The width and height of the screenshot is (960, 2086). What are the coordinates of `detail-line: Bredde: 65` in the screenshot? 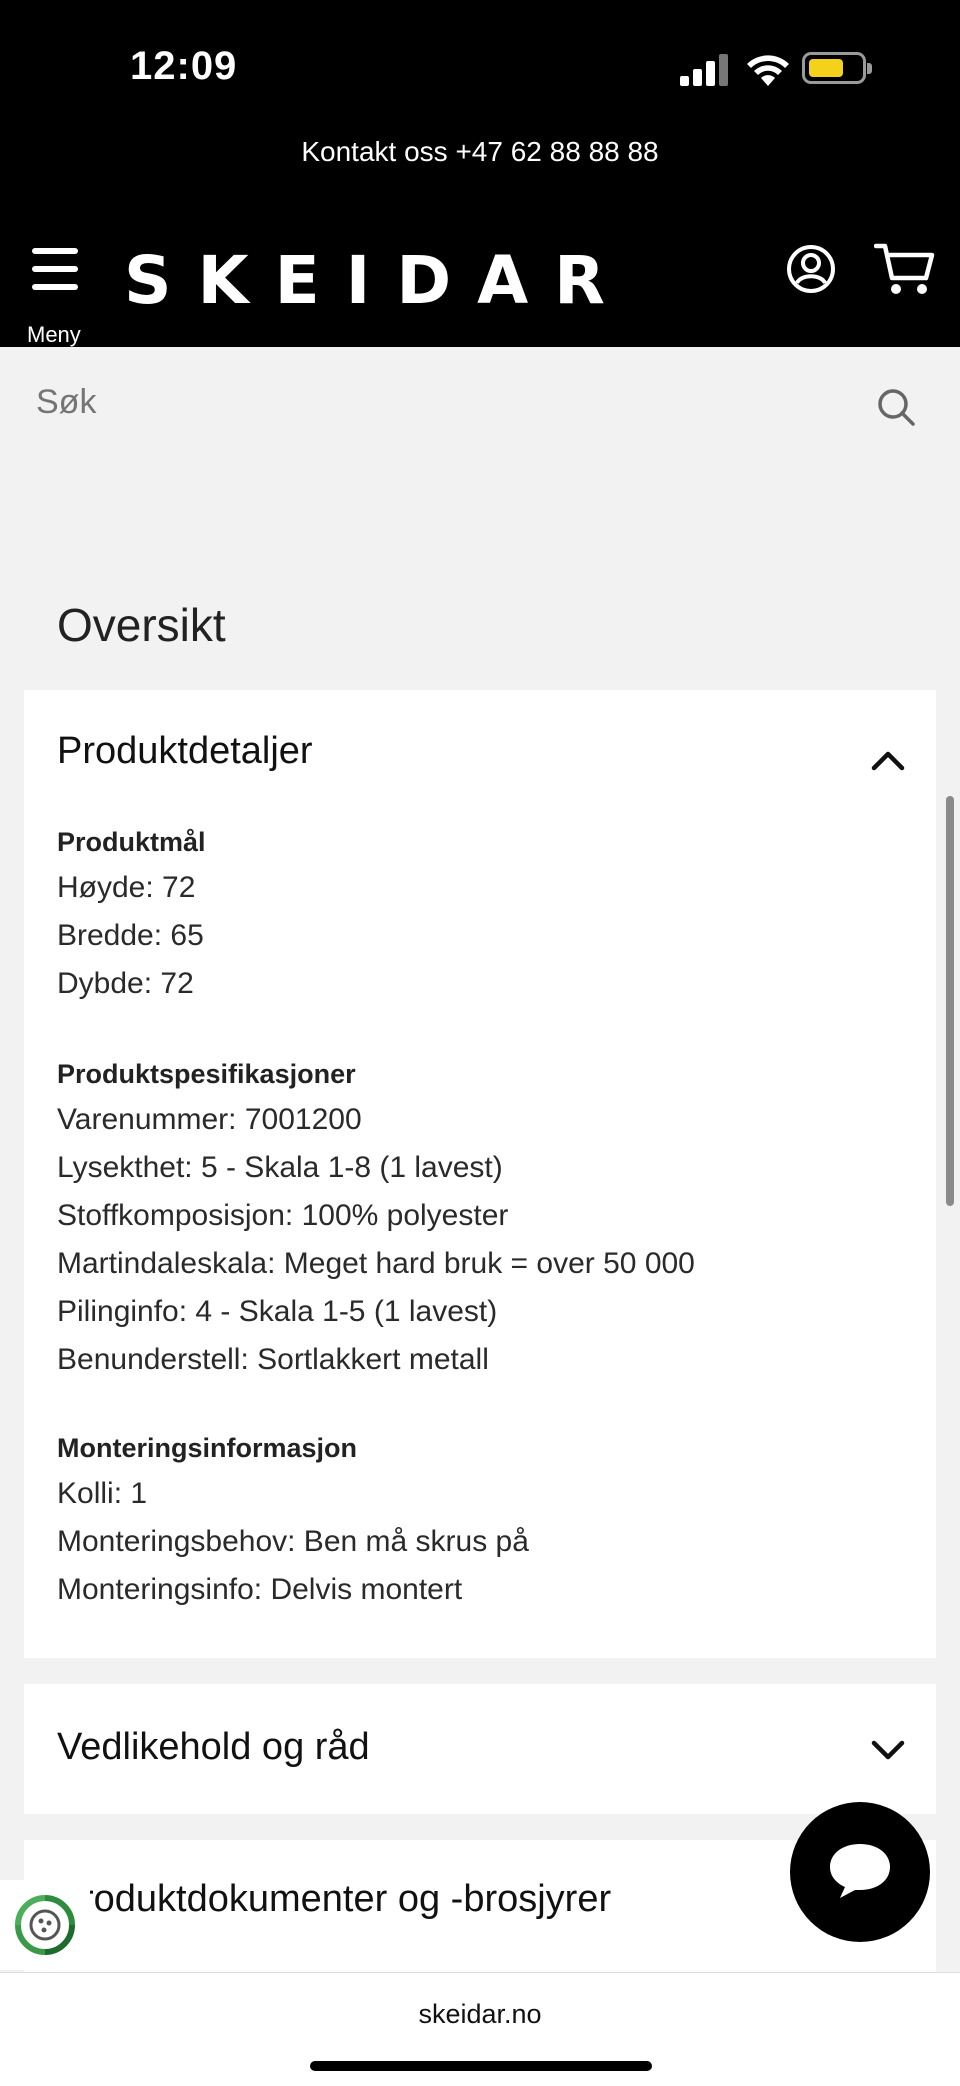 It's located at (130, 935).